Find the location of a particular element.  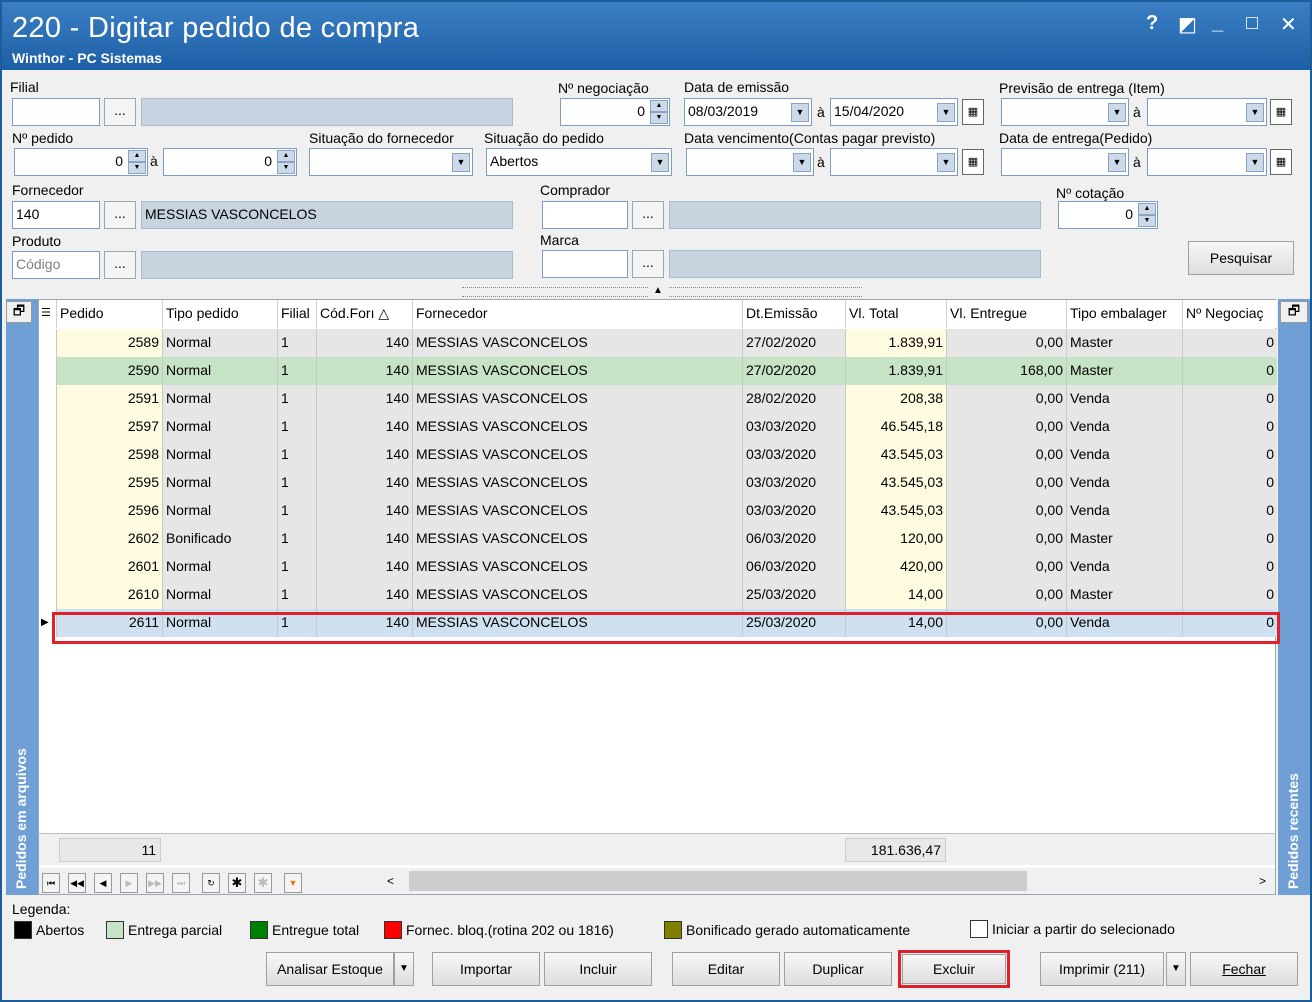

collapse-icon: ▲ is located at coordinates (658, 292).